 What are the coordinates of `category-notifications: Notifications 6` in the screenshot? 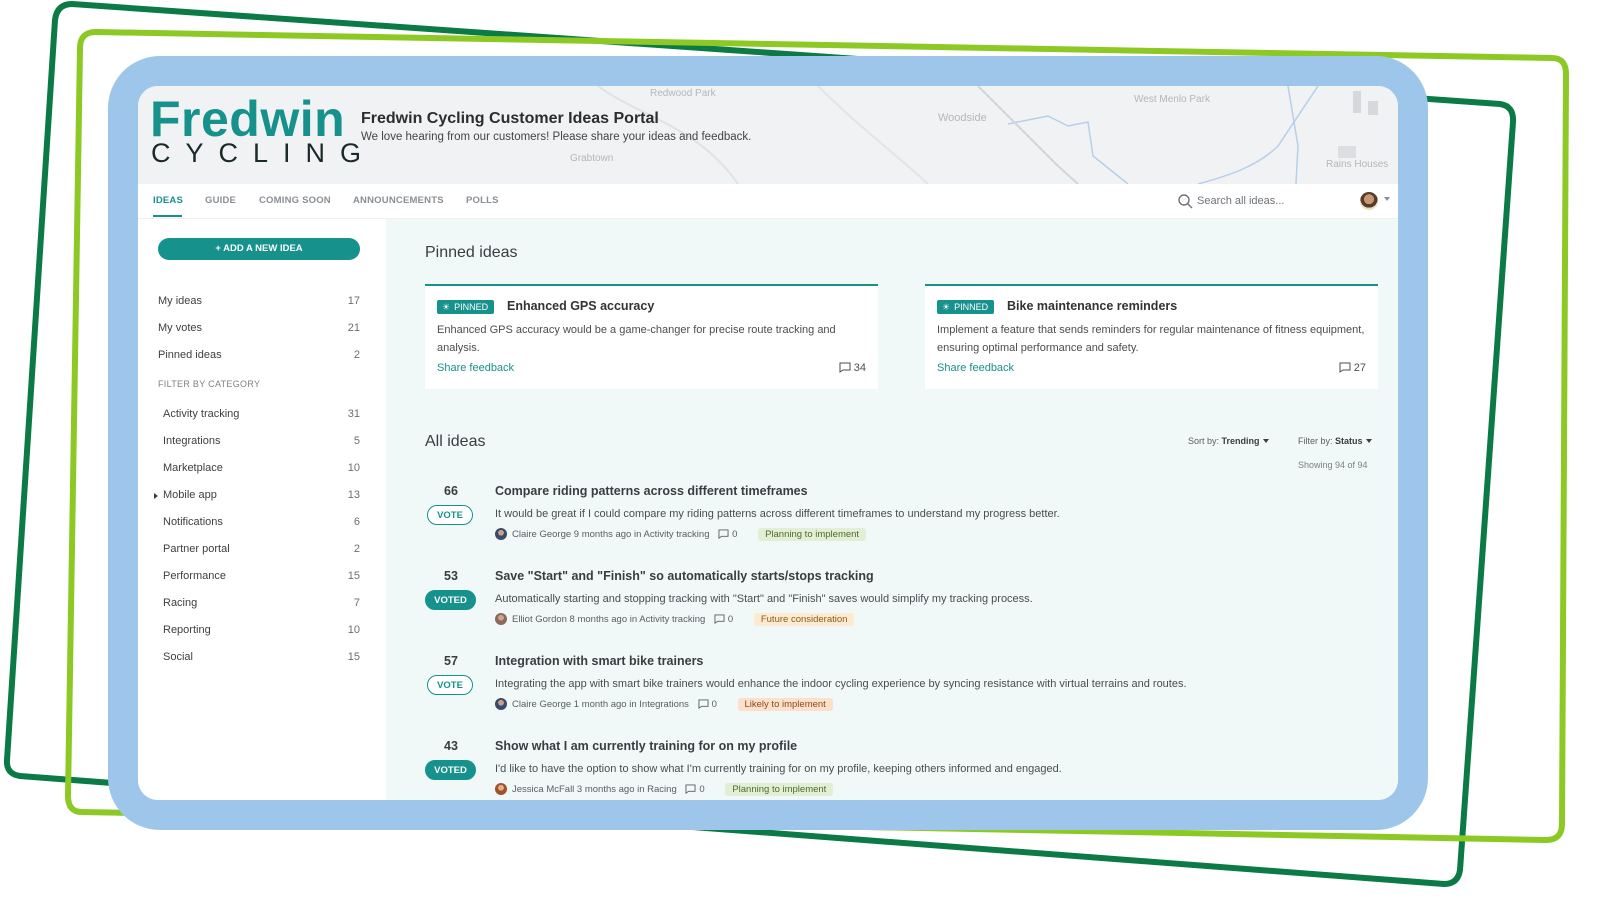 It's located at (261, 524).